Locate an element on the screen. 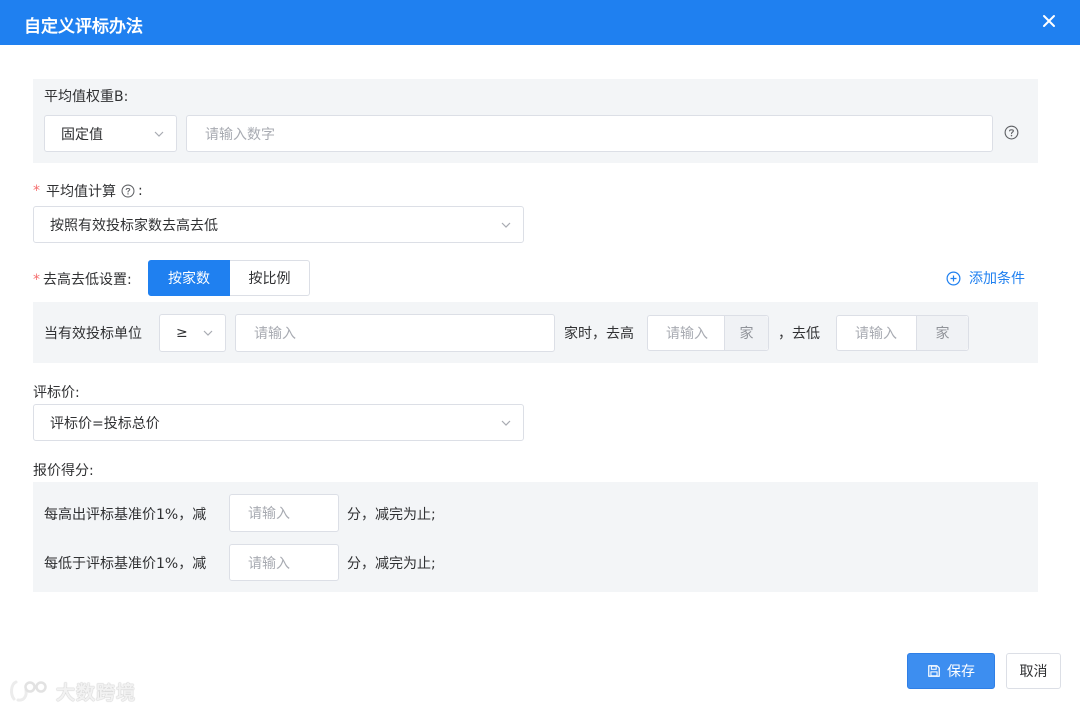 This screenshot has width=1080, height=712. score-row-prefix: 每低于评标基准价1%，减 is located at coordinates (125, 564).